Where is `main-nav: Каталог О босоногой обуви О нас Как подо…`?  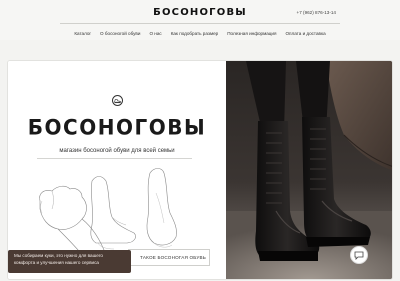 main-nav: Каталог О босоногой обуви О нас Как подо… is located at coordinates (200, 33).